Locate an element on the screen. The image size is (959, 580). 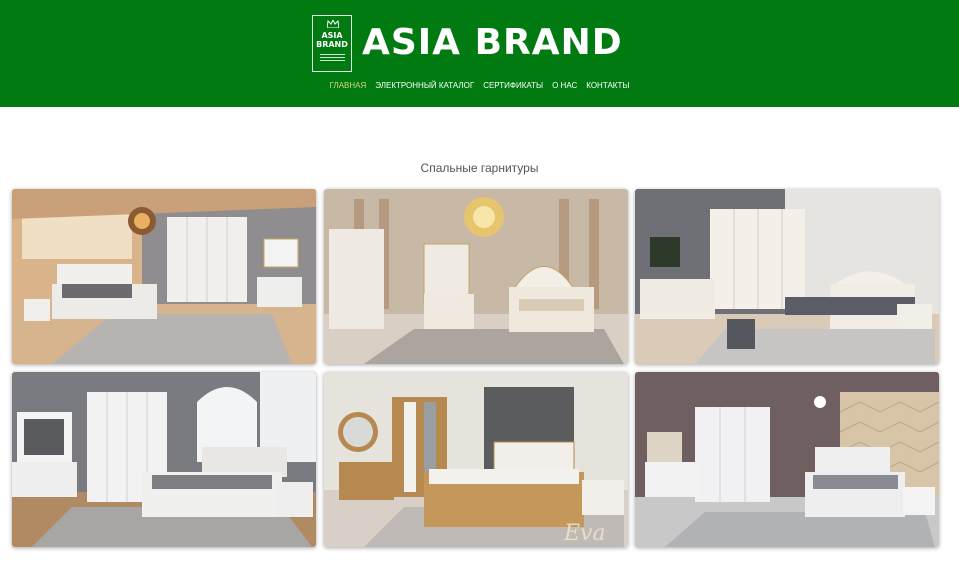
nav-item-catalog: ЭЛЕКТРОННЫЙ КАТАЛОГ is located at coordinates (424, 86).